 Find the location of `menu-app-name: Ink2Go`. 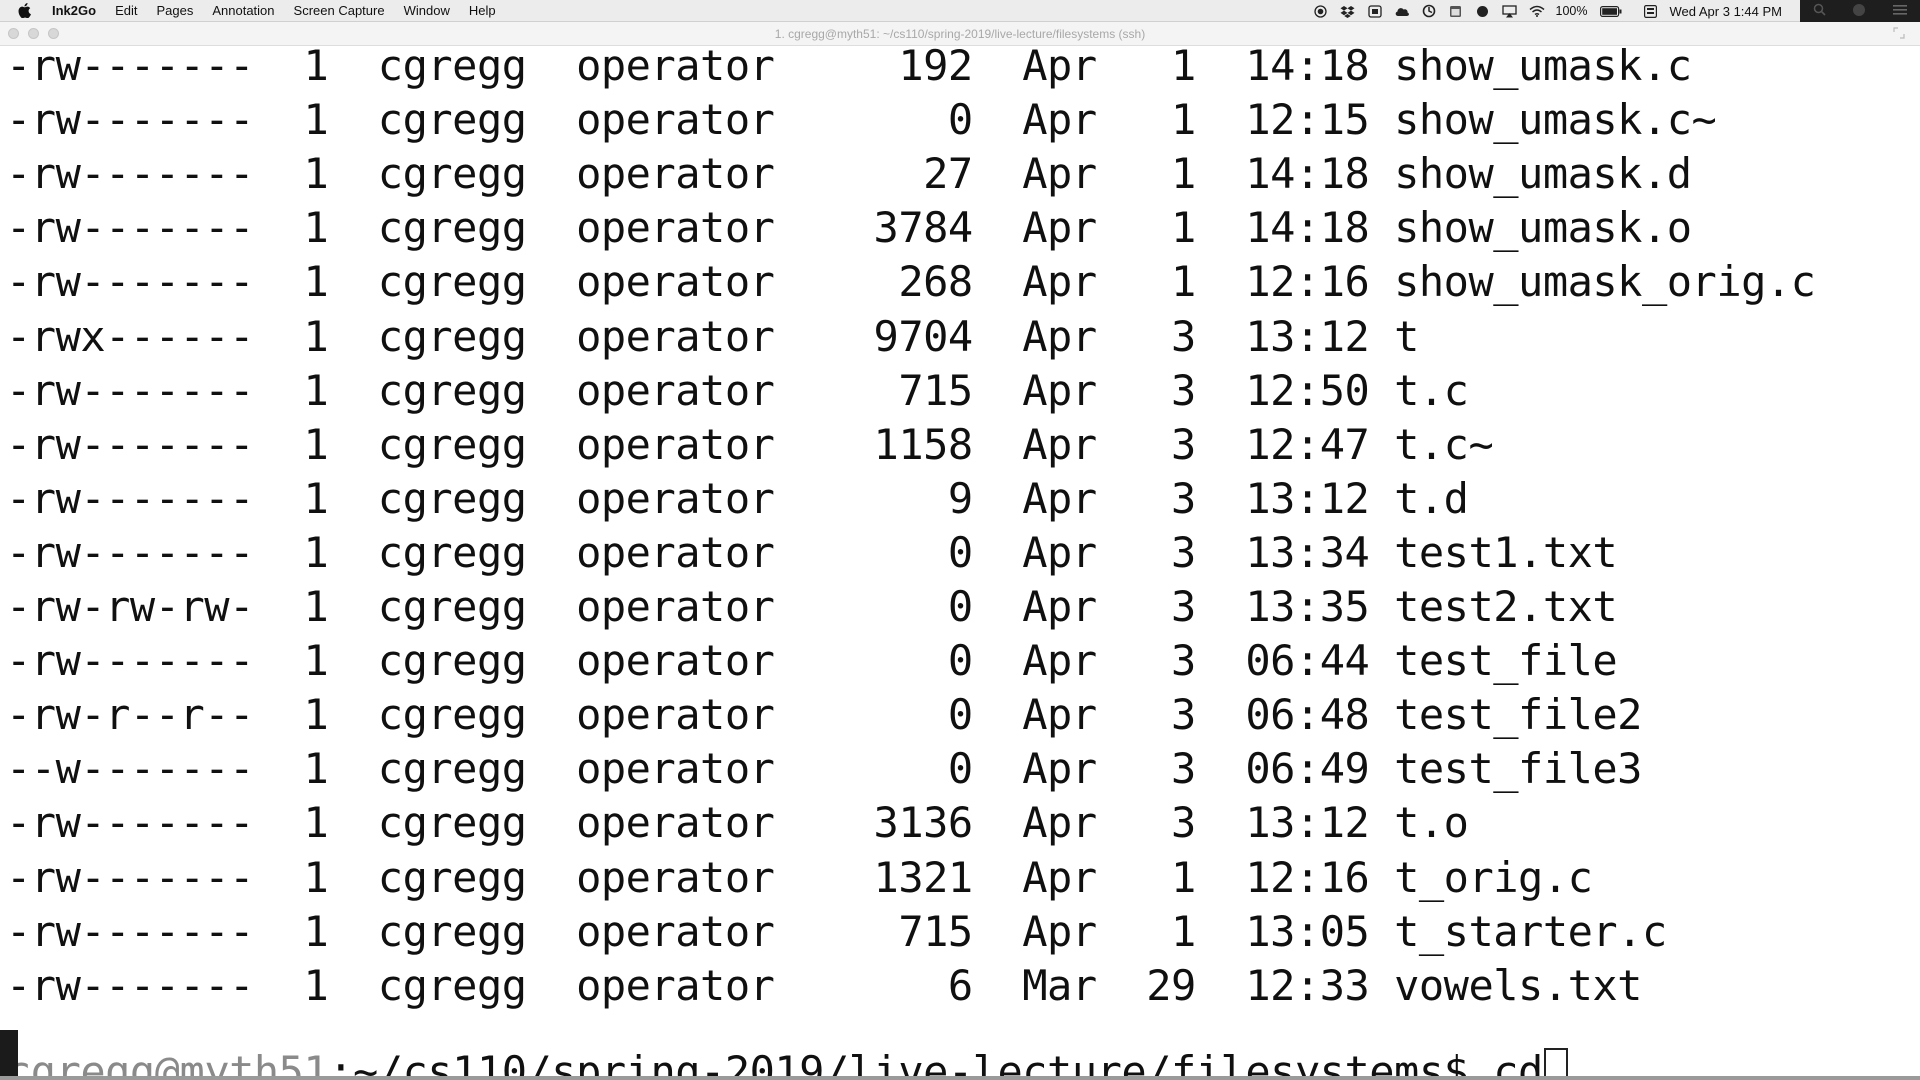

menu-app-name: Ink2Go is located at coordinates (74, 10).